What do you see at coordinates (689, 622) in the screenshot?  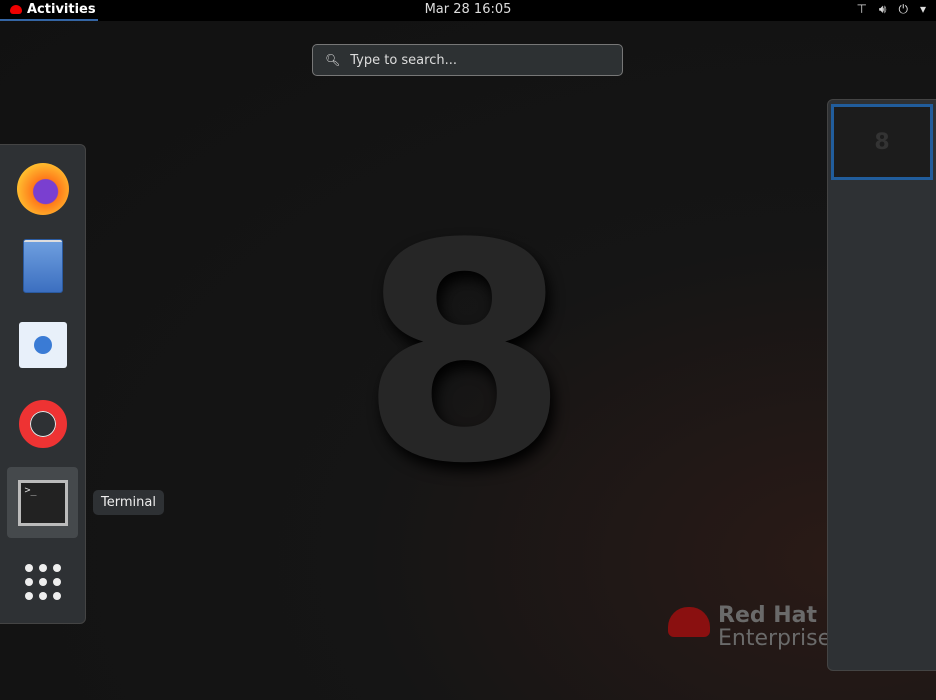 I see `redhat-hat-icon` at bounding box center [689, 622].